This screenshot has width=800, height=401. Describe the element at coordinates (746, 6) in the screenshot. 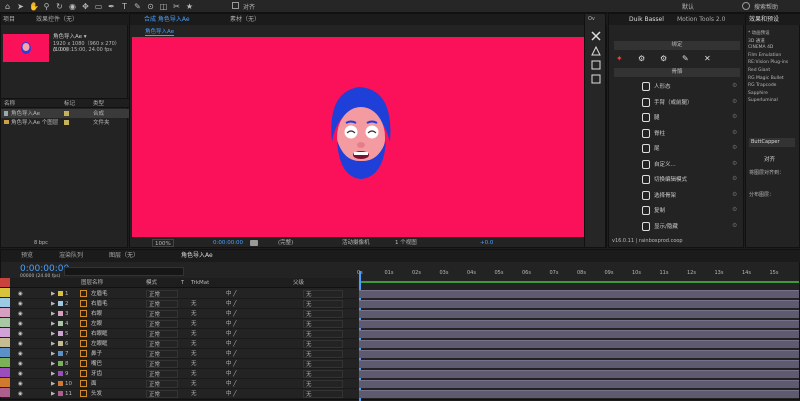

I see `search-icon` at that location.